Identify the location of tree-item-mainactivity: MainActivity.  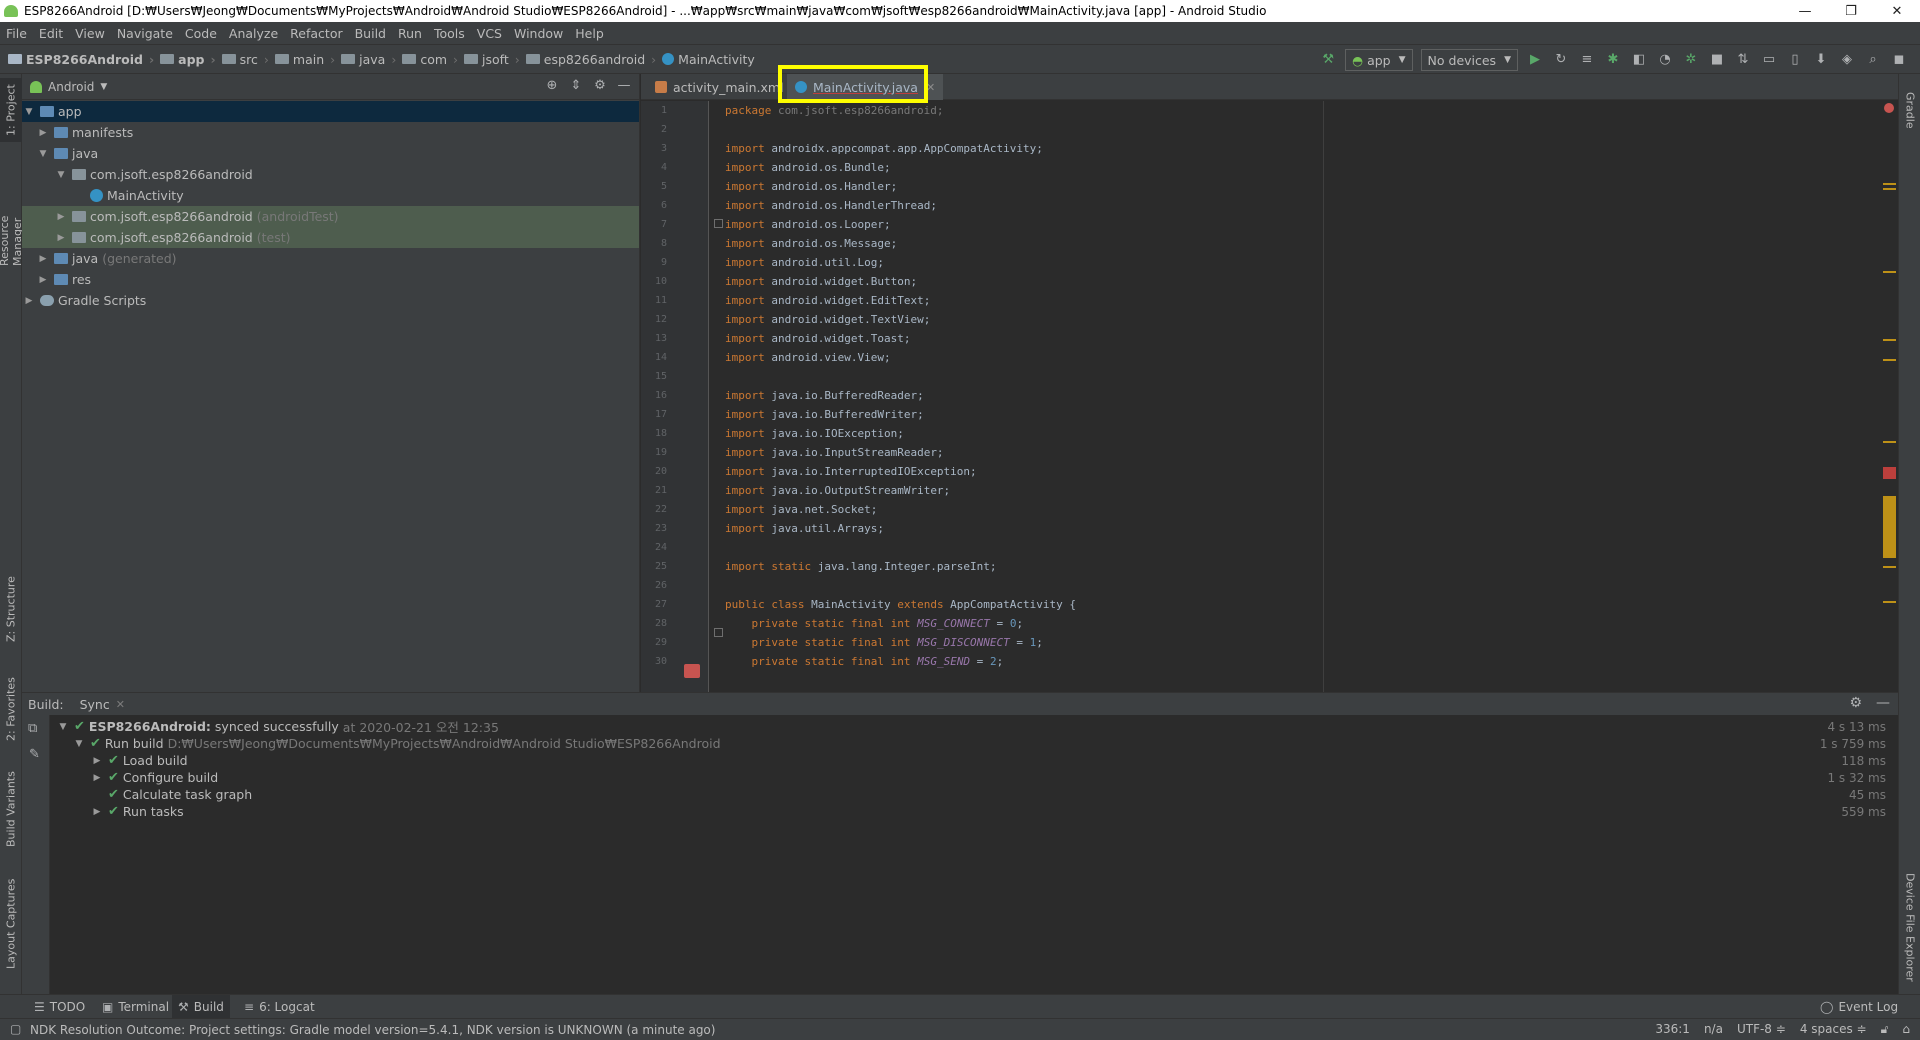
(330, 195).